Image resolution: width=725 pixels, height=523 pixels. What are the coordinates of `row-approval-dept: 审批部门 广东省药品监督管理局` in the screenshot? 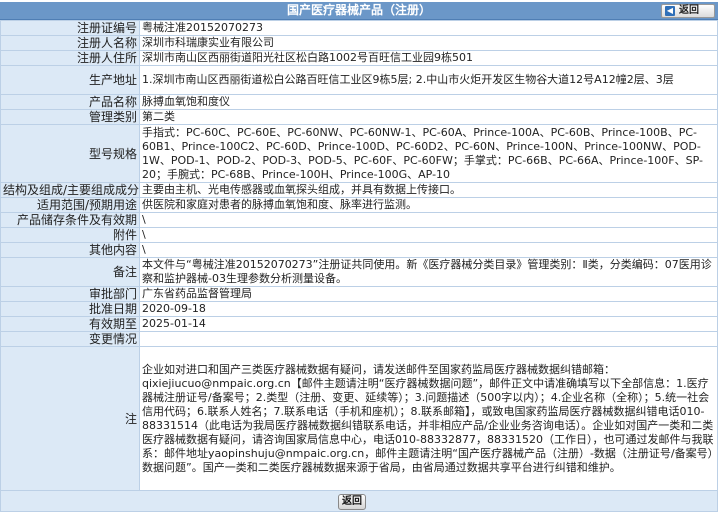 It's located at (359, 294).